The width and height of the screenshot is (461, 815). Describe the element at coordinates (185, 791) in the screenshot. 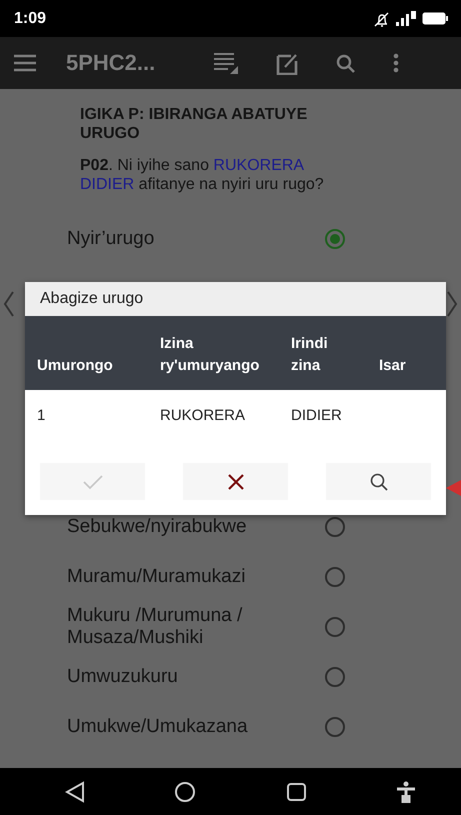

I see `home-icon` at that location.